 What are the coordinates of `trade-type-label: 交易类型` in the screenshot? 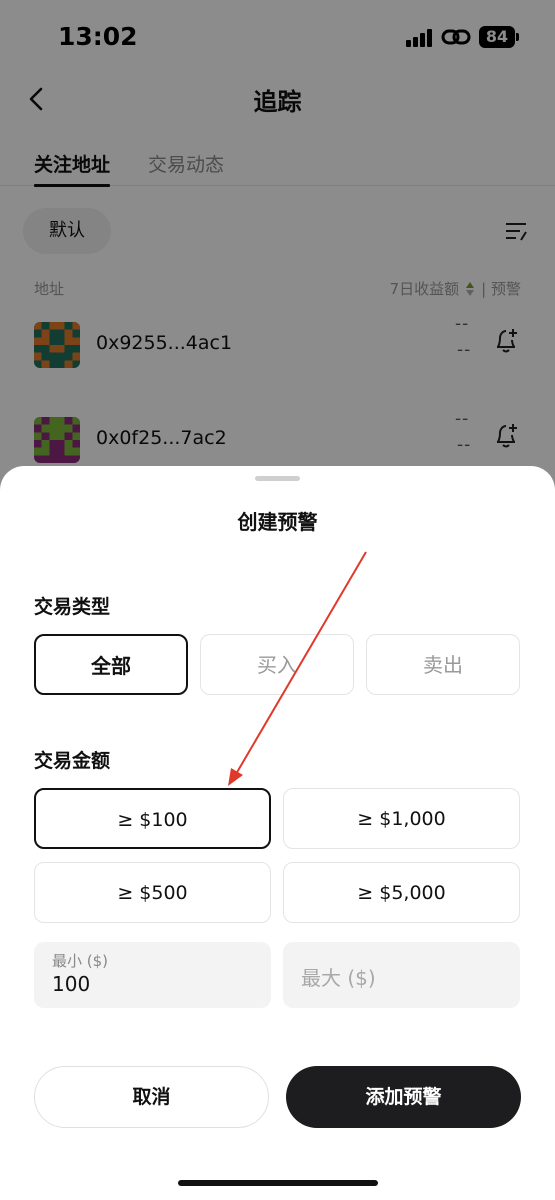 It's located at (72, 607).